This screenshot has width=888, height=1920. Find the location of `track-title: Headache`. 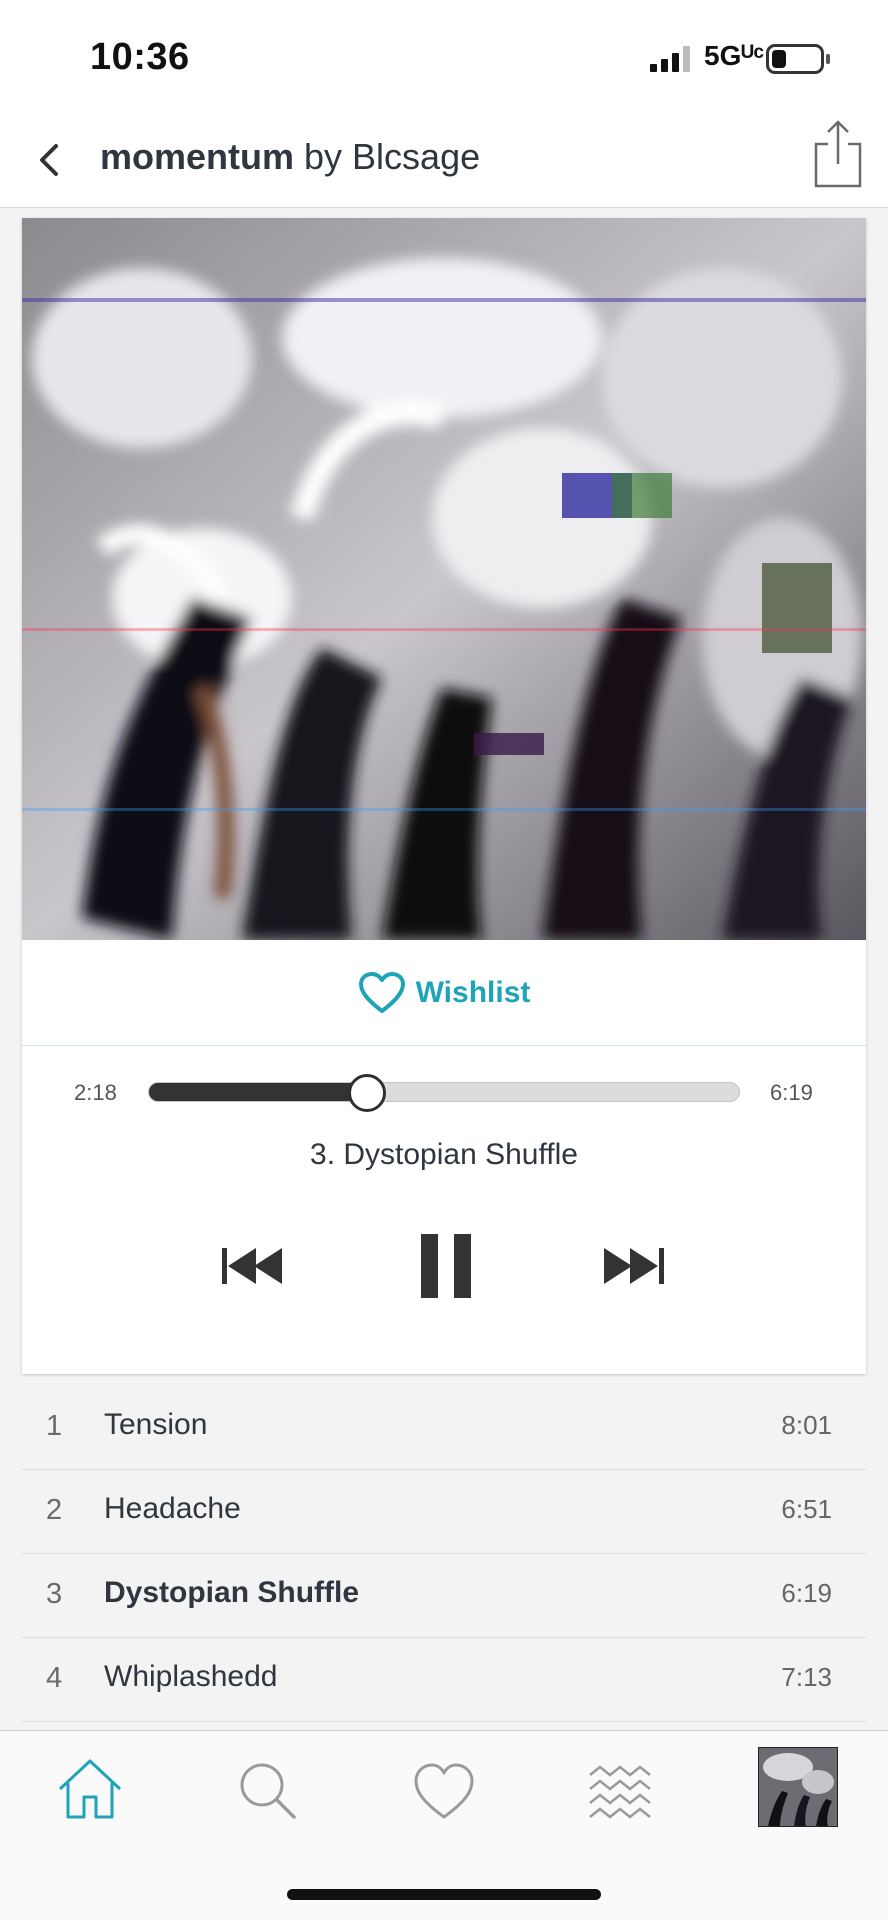

track-title: Headache is located at coordinates (172, 1508).